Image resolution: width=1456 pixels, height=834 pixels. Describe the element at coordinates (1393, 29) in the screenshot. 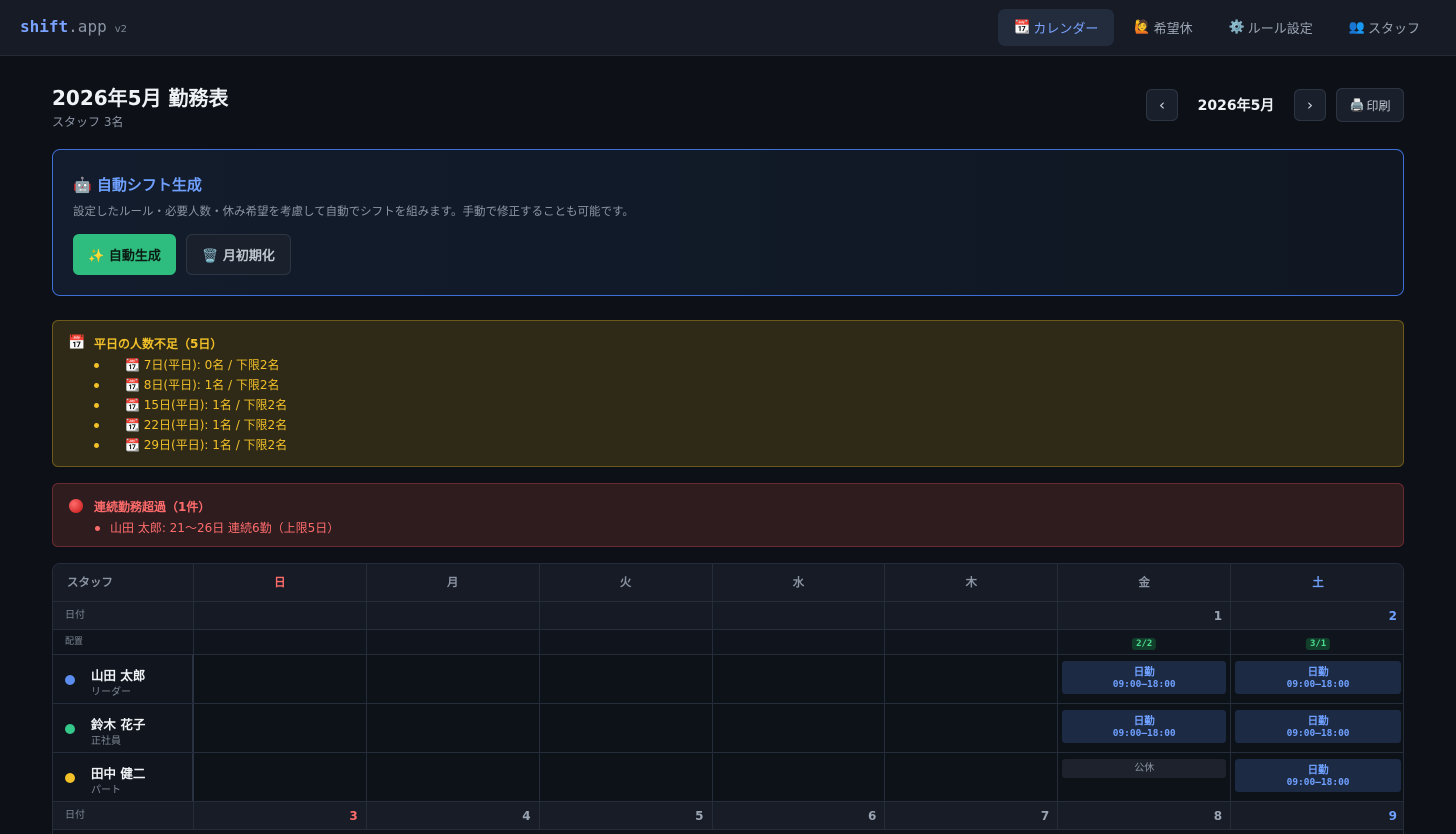

I see `nav-staff-label: スタッフ` at that location.